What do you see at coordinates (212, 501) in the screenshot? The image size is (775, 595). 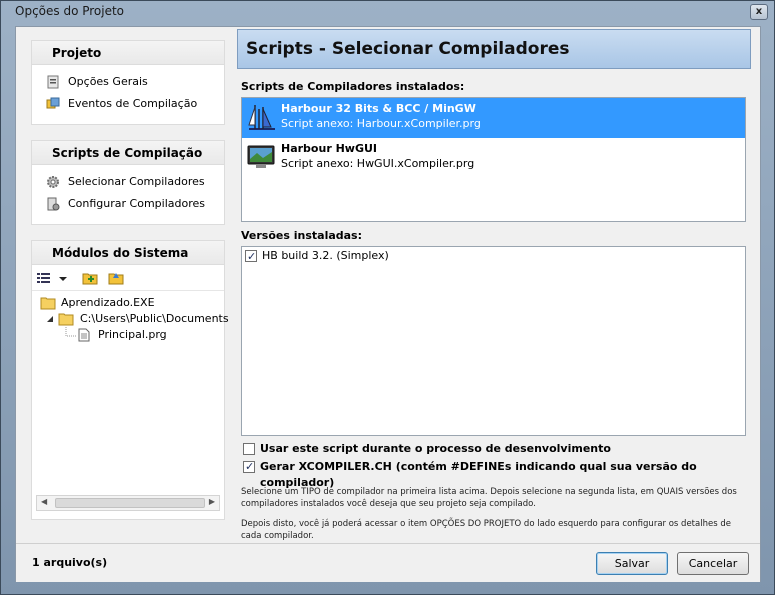 I see `scroll-right-icon: ▶` at bounding box center [212, 501].